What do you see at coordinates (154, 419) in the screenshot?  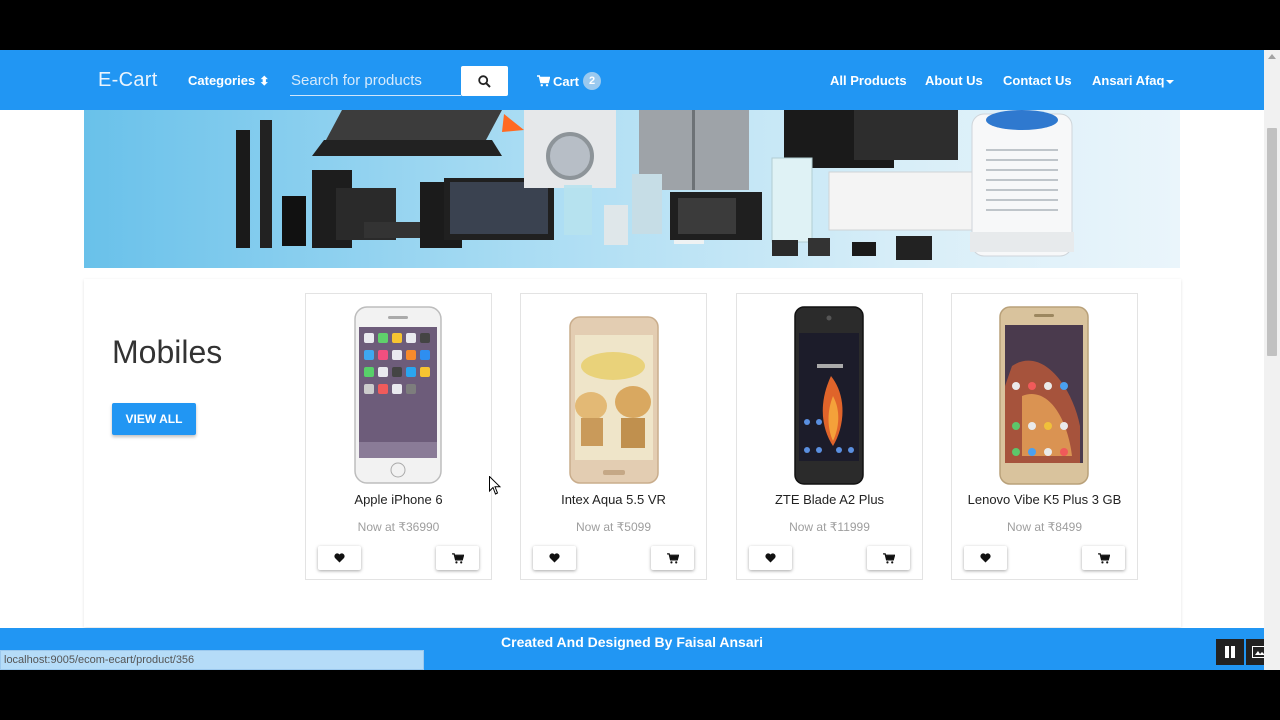 I see `view-all-button: VIEW ALL` at bounding box center [154, 419].